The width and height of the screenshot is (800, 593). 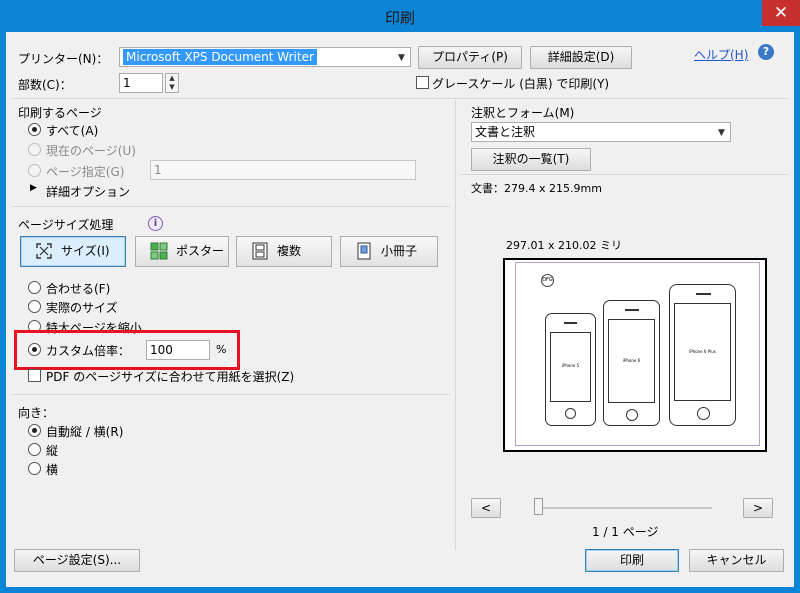 I want to click on phone-1: iPhone 5, so click(x=570, y=369).